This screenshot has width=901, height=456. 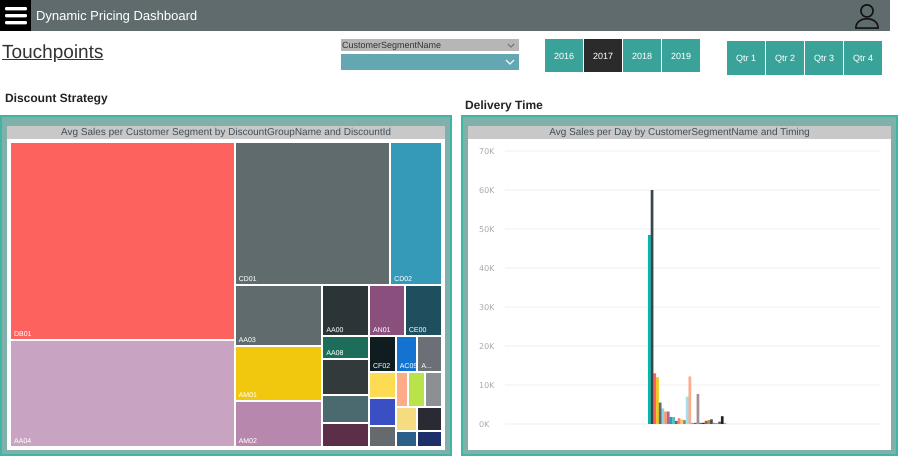 I want to click on section-heading: Delivery Time, so click(x=504, y=105).